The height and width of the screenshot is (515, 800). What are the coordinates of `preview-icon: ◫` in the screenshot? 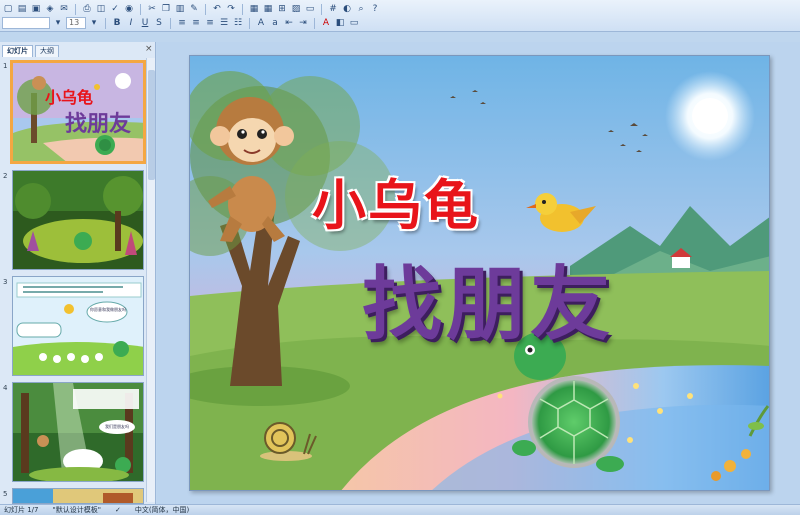 It's located at (101, 9).